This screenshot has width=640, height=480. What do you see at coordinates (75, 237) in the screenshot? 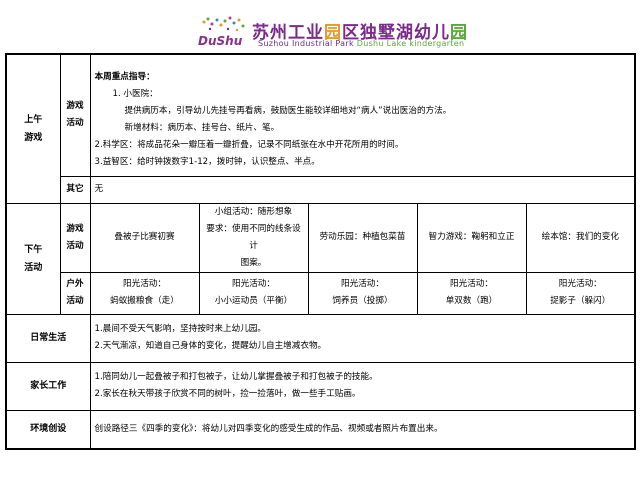
I see `afternoon-game-label: 游戏 活动` at bounding box center [75, 237].